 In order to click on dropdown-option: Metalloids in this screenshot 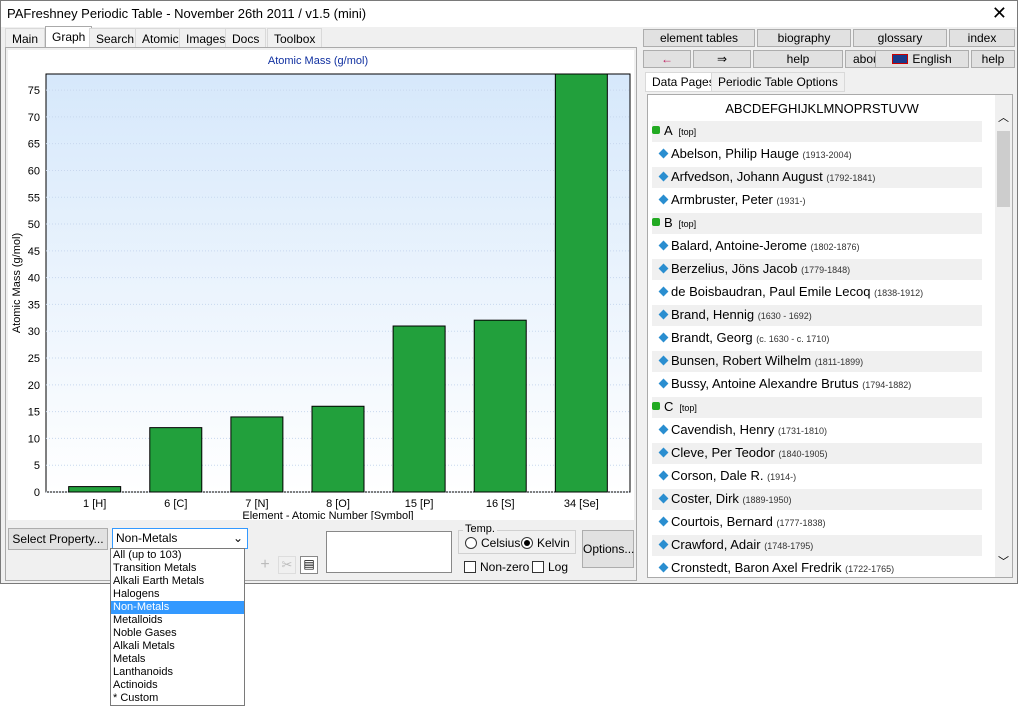, I will do `click(177, 620)`.